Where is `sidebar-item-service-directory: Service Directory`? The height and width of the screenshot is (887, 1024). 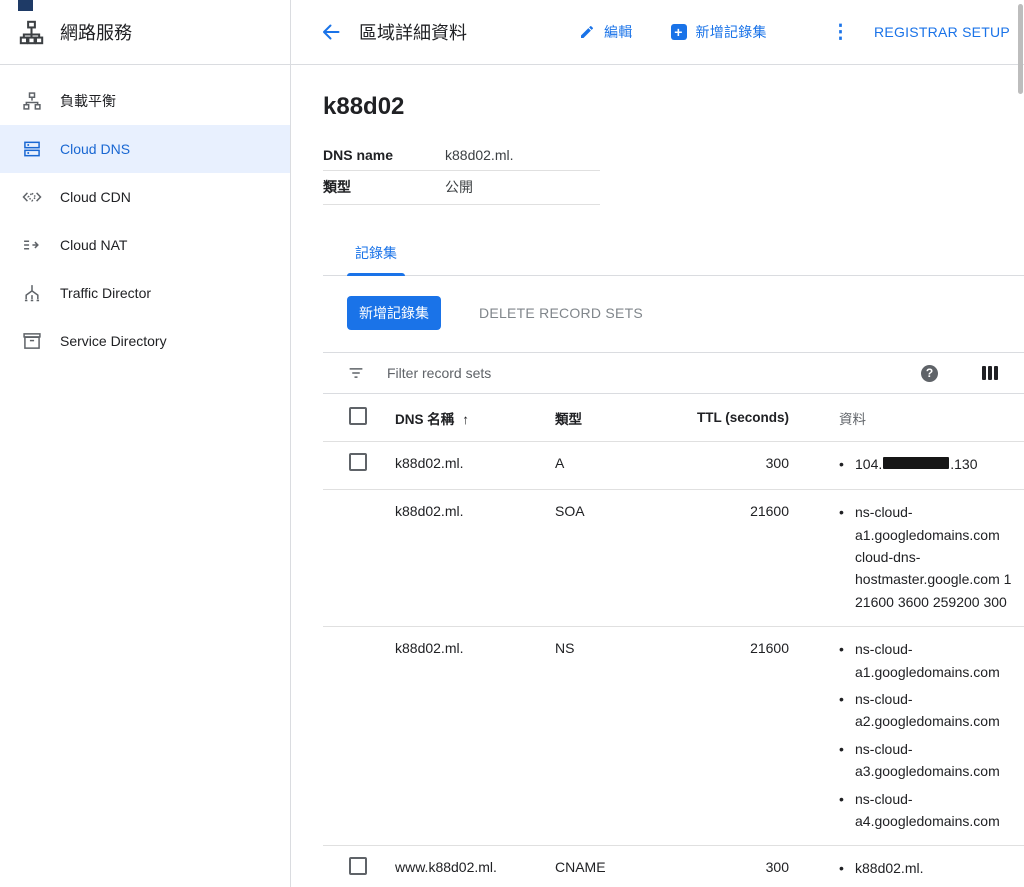 sidebar-item-service-directory: Service Directory is located at coordinates (145, 341).